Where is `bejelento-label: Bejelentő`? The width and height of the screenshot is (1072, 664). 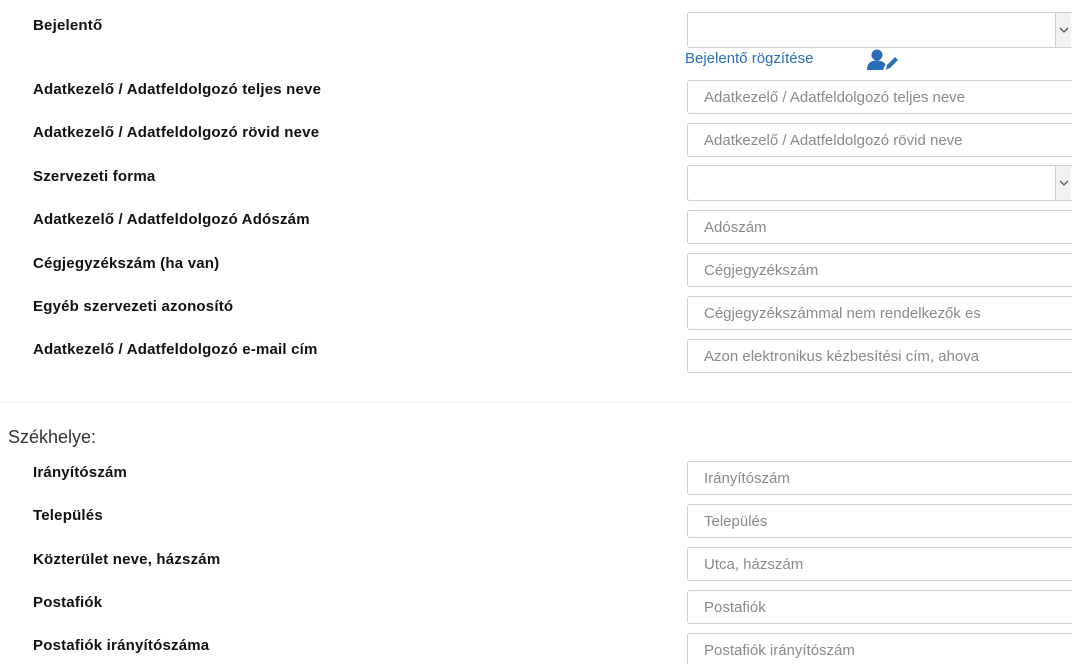
bejelento-label: Bejelentő is located at coordinates (68, 25).